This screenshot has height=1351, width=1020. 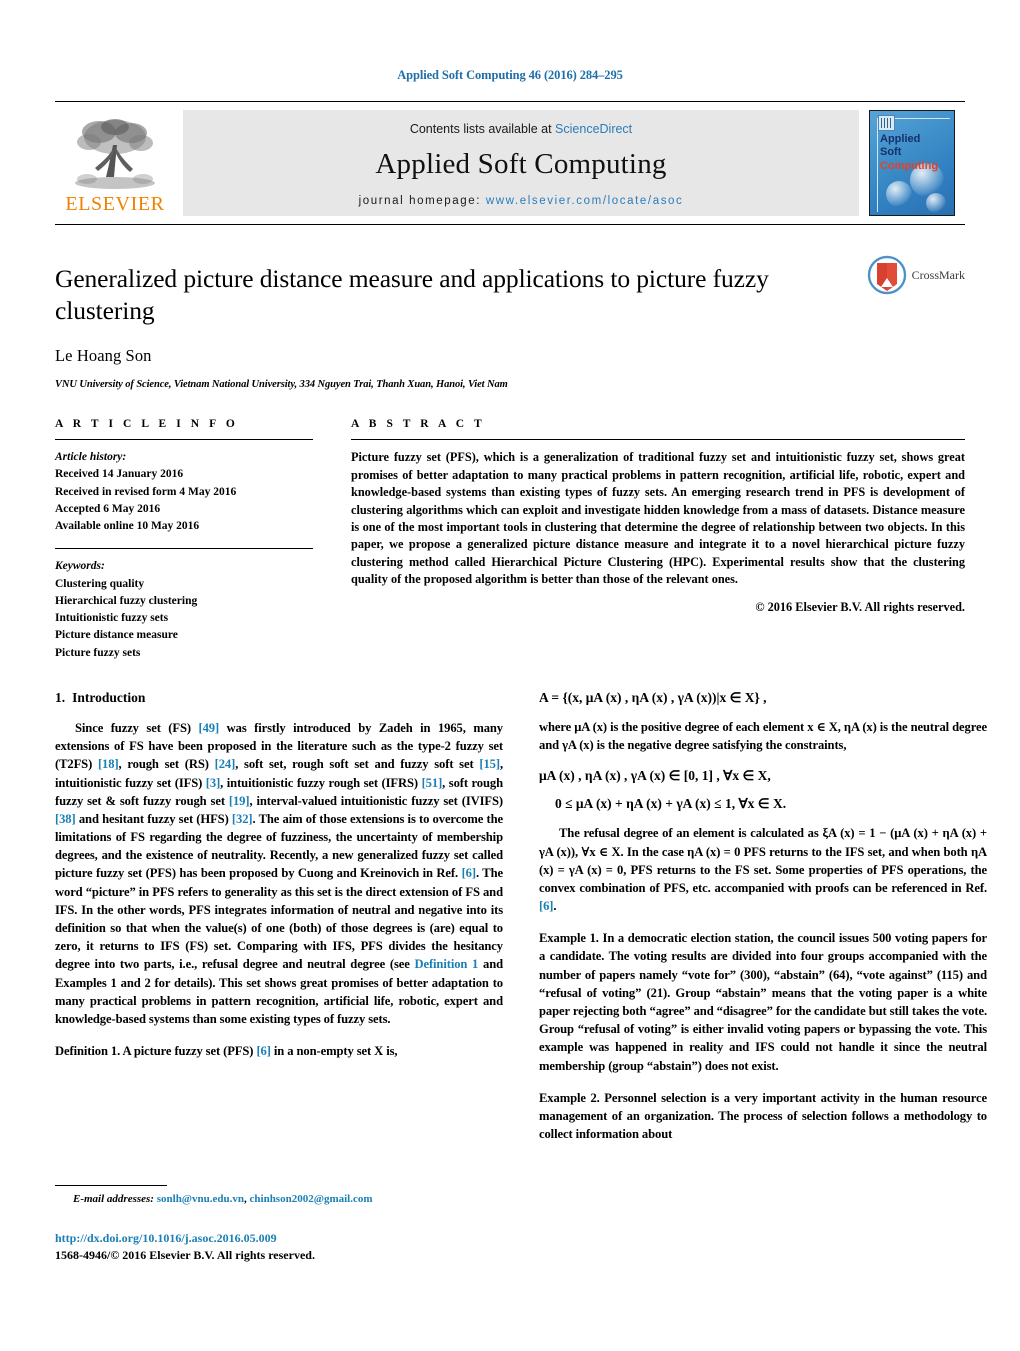 I want to click on citation-link: [49], so click(x=209, y=728).